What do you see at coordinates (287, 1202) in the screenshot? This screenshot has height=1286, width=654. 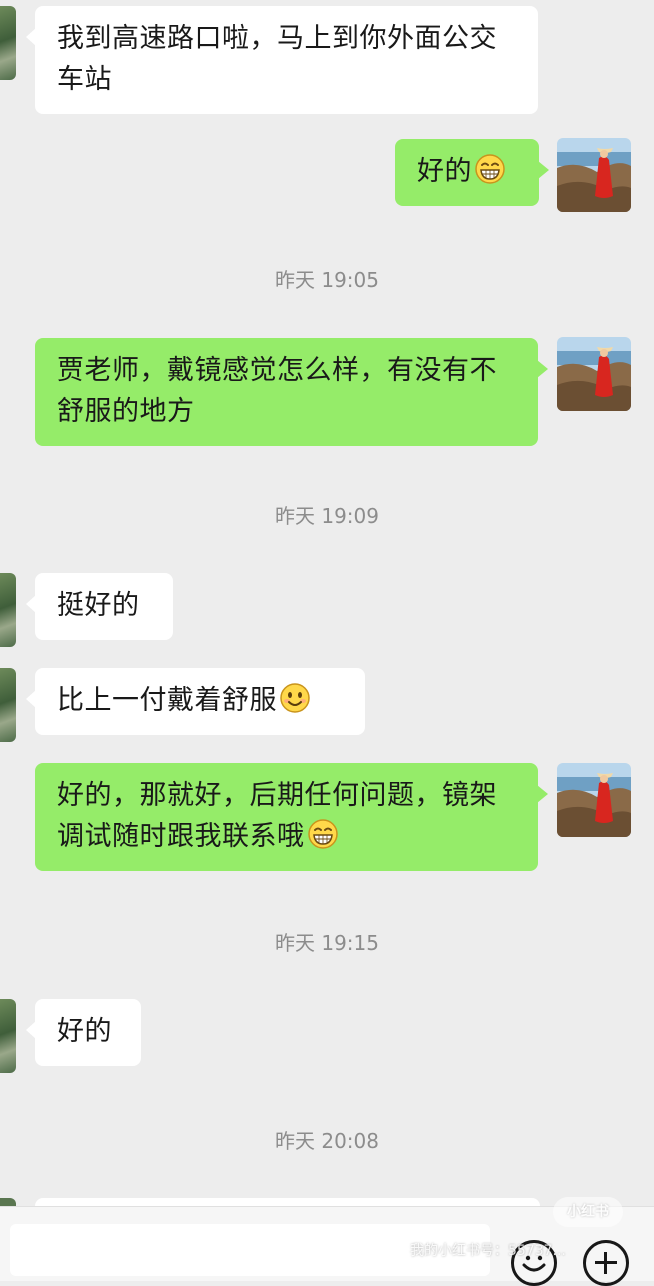 I see `incoming-message-bubble` at bounding box center [287, 1202].